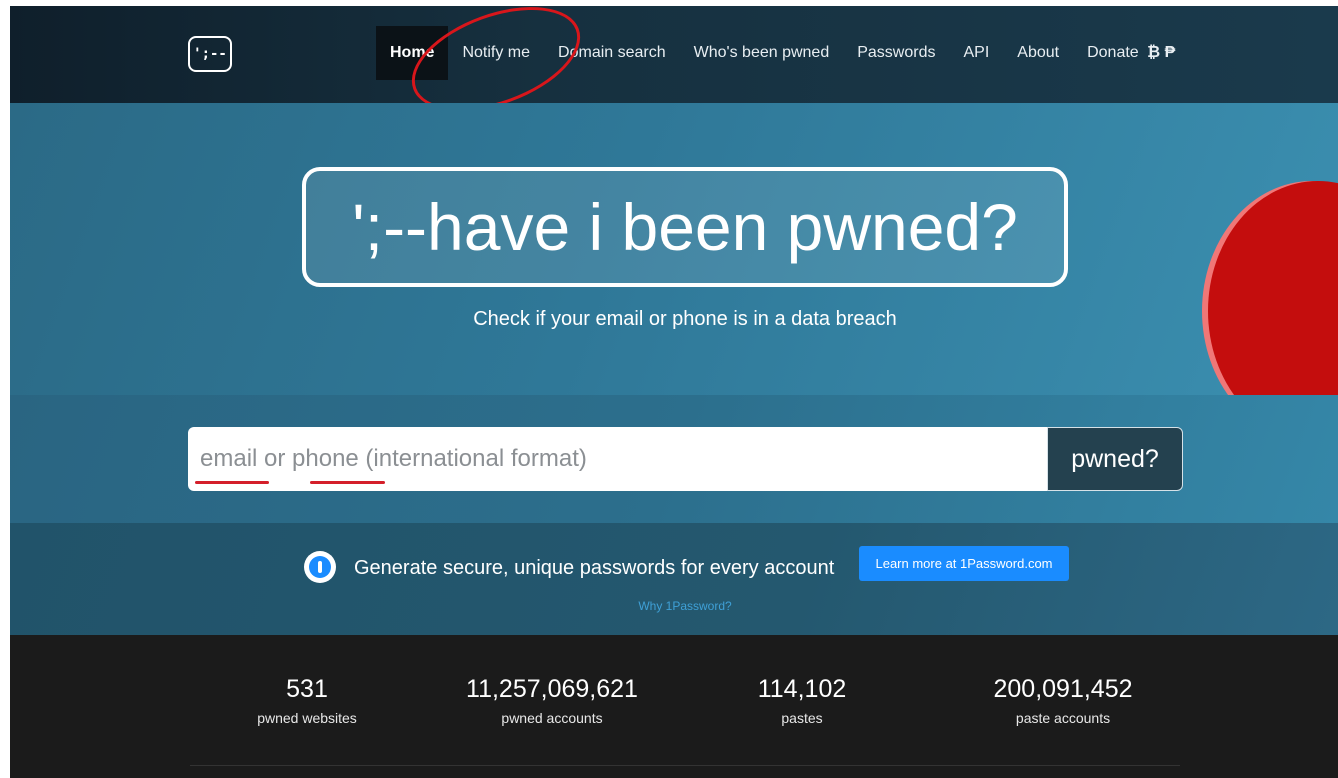 The image size is (1338, 778). What do you see at coordinates (964, 563) in the screenshot?
I see `learn-more-button: Learn more at 1Password.com` at bounding box center [964, 563].